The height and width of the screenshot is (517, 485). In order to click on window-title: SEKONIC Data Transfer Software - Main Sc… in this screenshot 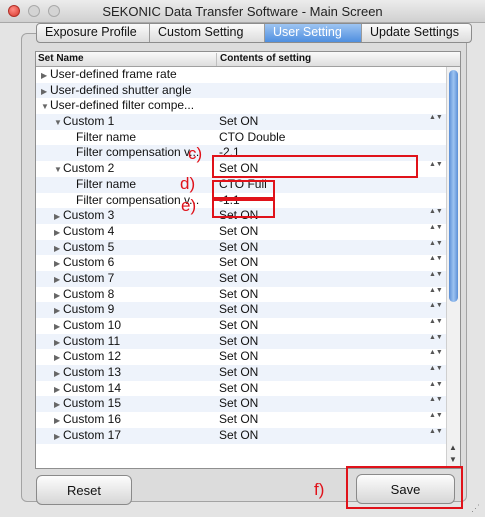, I will do `click(242, 11)`.